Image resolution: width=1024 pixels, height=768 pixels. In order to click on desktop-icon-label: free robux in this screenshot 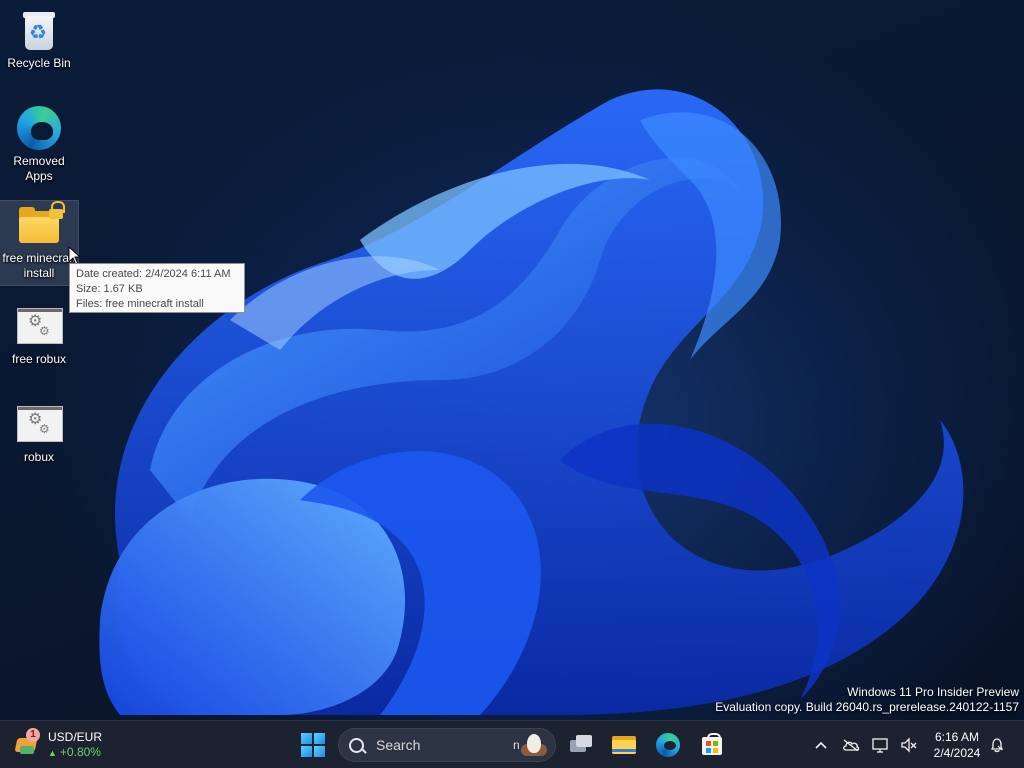, I will do `click(39, 359)`.